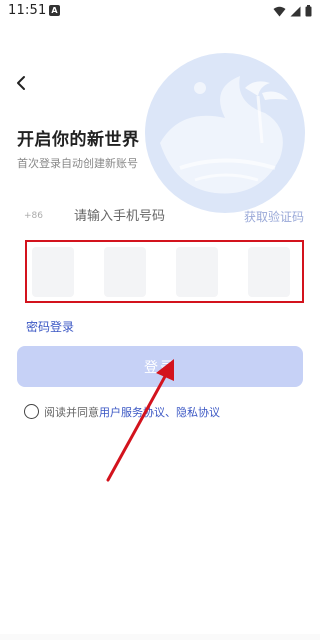 Image resolution: width=320 pixels, height=640 pixels. I want to click on status-icons, so click(292, 11).